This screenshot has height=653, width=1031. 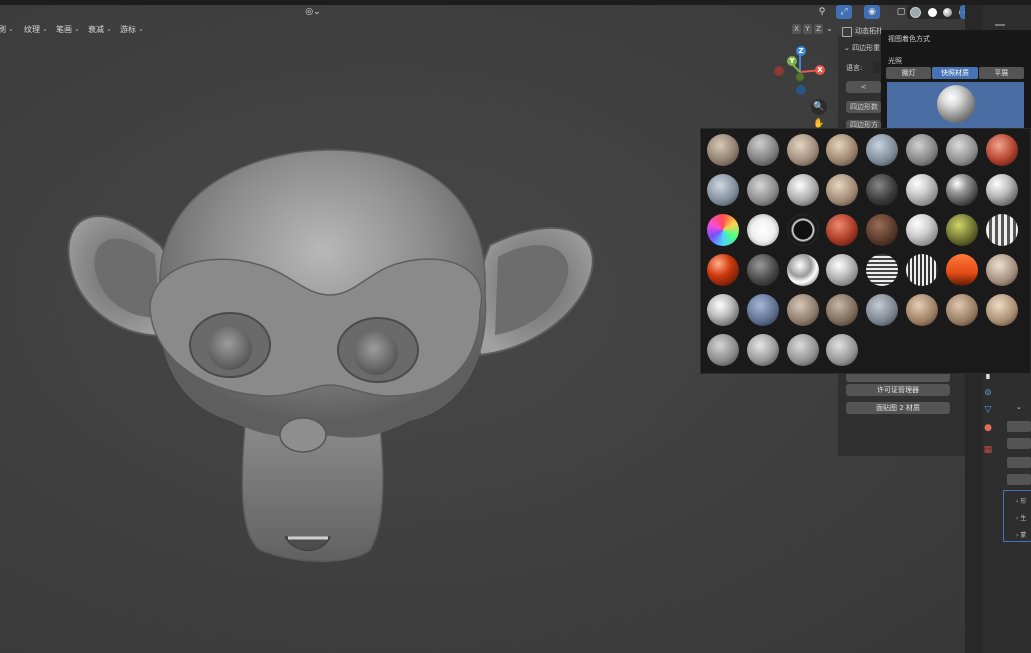 What do you see at coordinates (854, 68) in the screenshot?
I see `language-label: 语言:` at bounding box center [854, 68].